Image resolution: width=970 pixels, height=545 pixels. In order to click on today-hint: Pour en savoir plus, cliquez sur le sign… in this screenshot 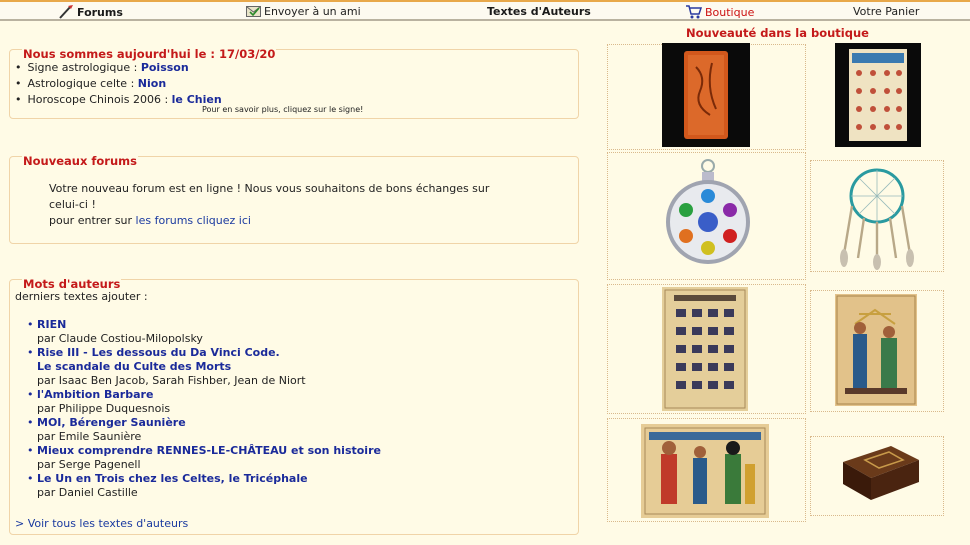, I will do `click(283, 109)`.